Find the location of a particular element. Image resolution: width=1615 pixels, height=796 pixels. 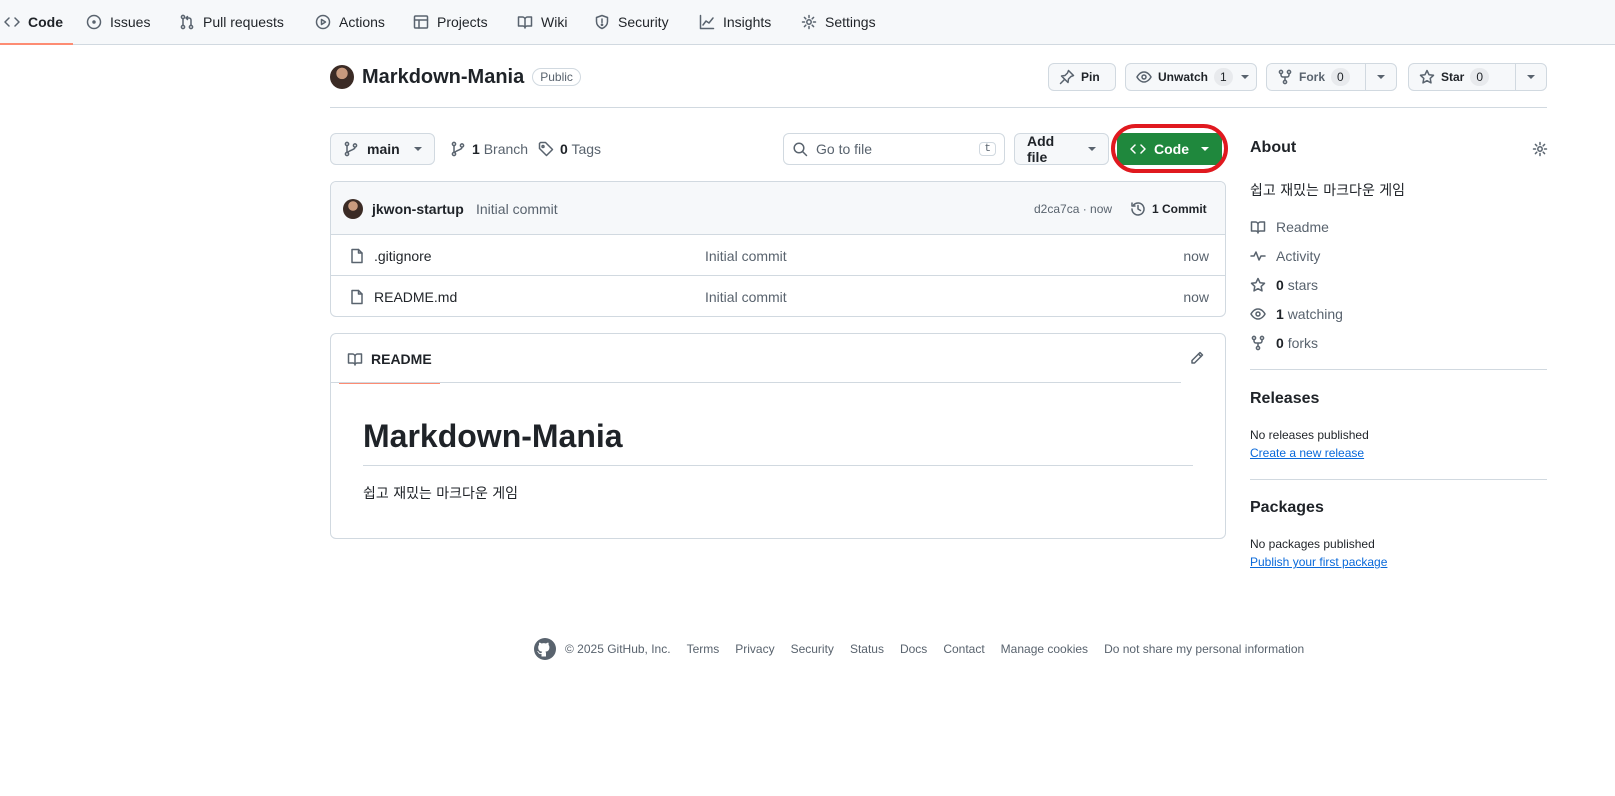

edit-readme-button is located at coordinates (1197, 358).